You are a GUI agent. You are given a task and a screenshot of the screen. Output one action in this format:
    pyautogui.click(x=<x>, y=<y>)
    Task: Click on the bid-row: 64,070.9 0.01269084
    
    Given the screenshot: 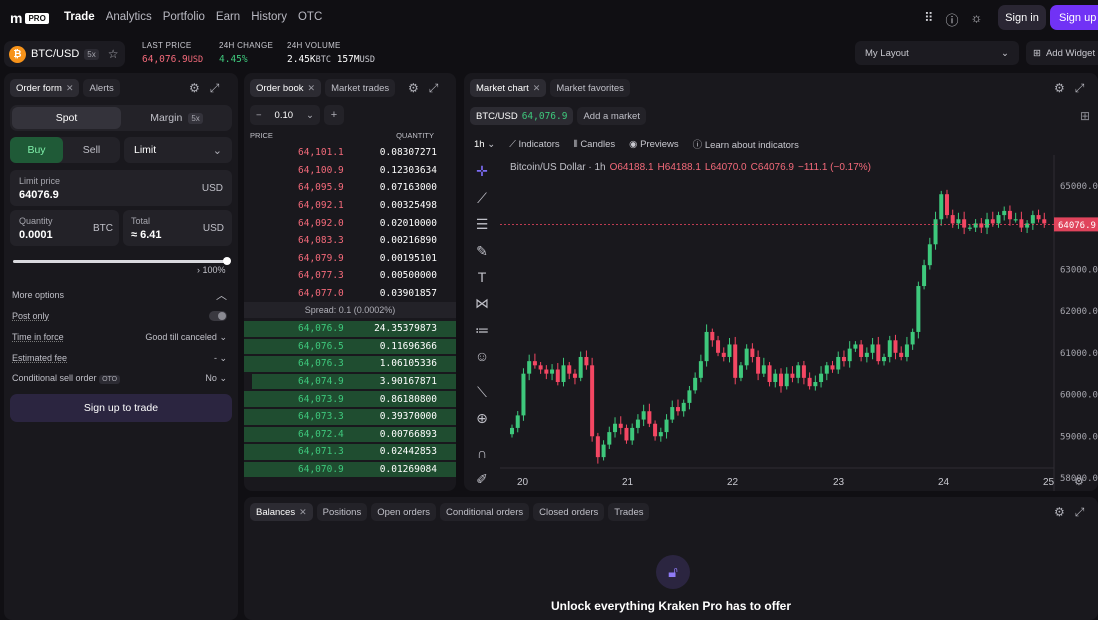 What is the action you would take?
    pyautogui.click(x=350, y=470)
    